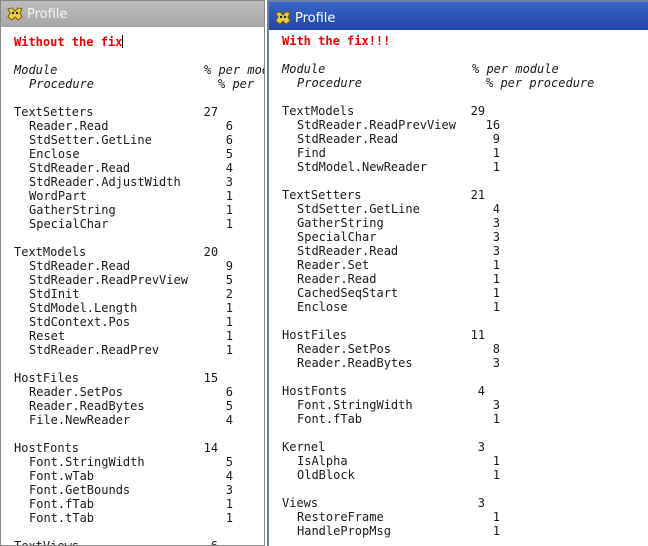 Image resolution: width=648 pixels, height=546 pixels. What do you see at coordinates (348, 293) in the screenshot?
I see `procedure-name: CachedSeqStart` at bounding box center [348, 293].